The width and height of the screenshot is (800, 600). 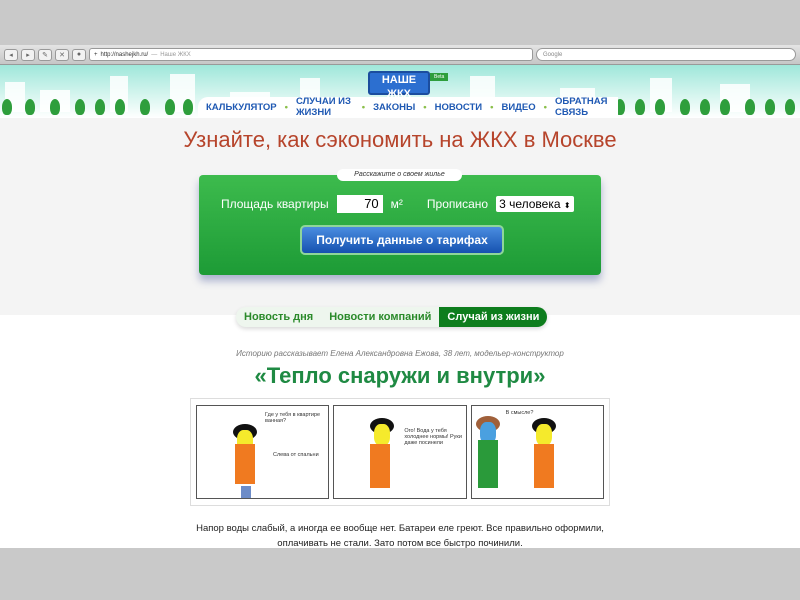 I want to click on beta-badge: Beta, so click(x=439, y=77).